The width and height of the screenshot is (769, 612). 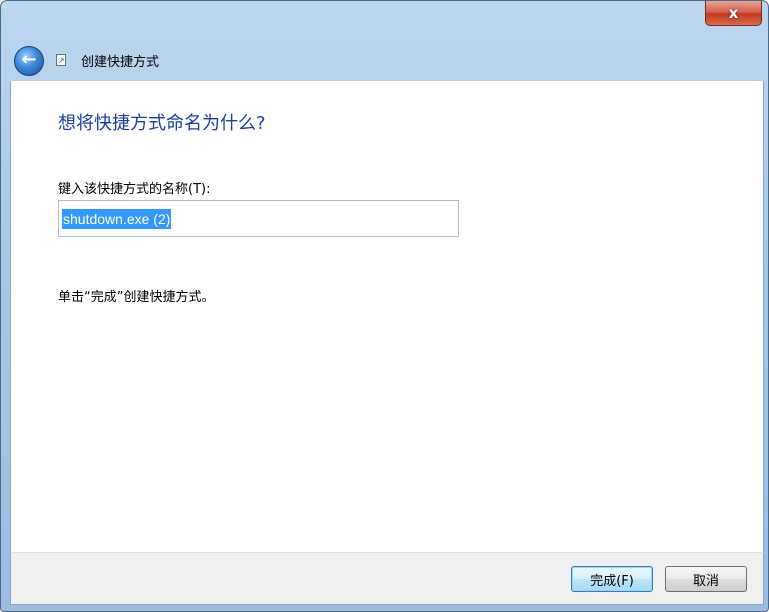 What do you see at coordinates (162, 123) in the screenshot?
I see `page-heading: 想将快捷方式命名为什么?` at bounding box center [162, 123].